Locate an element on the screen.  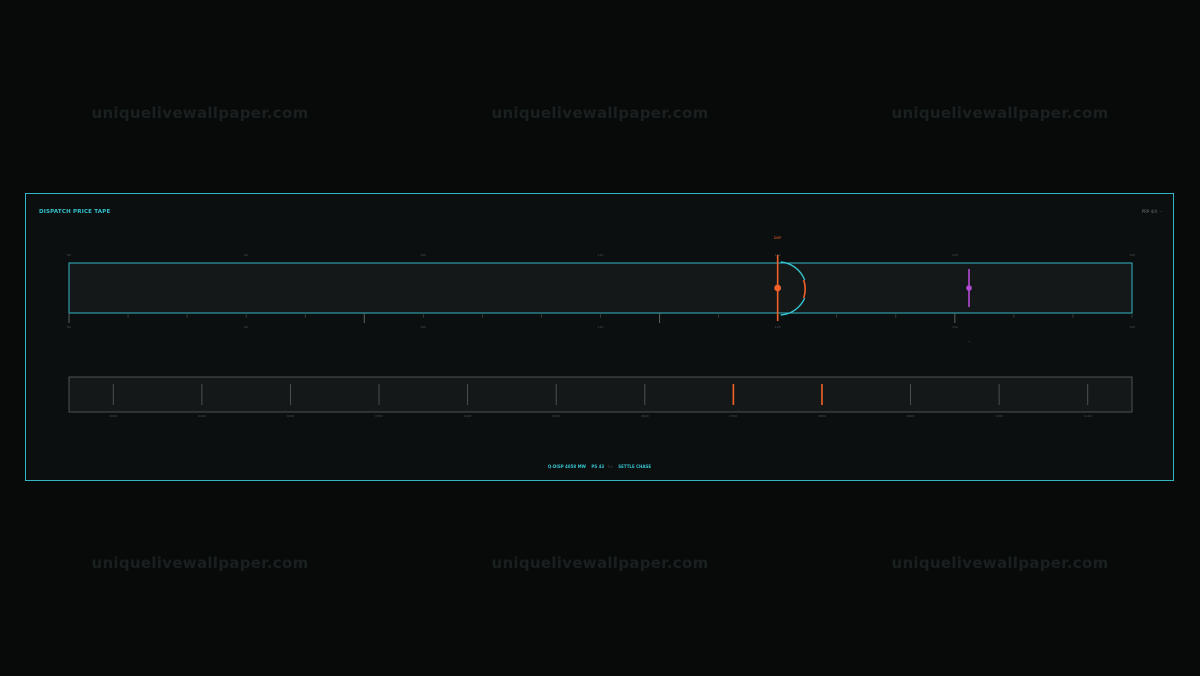
hourly-strip-label: 0800 is located at coordinates (822, 416).